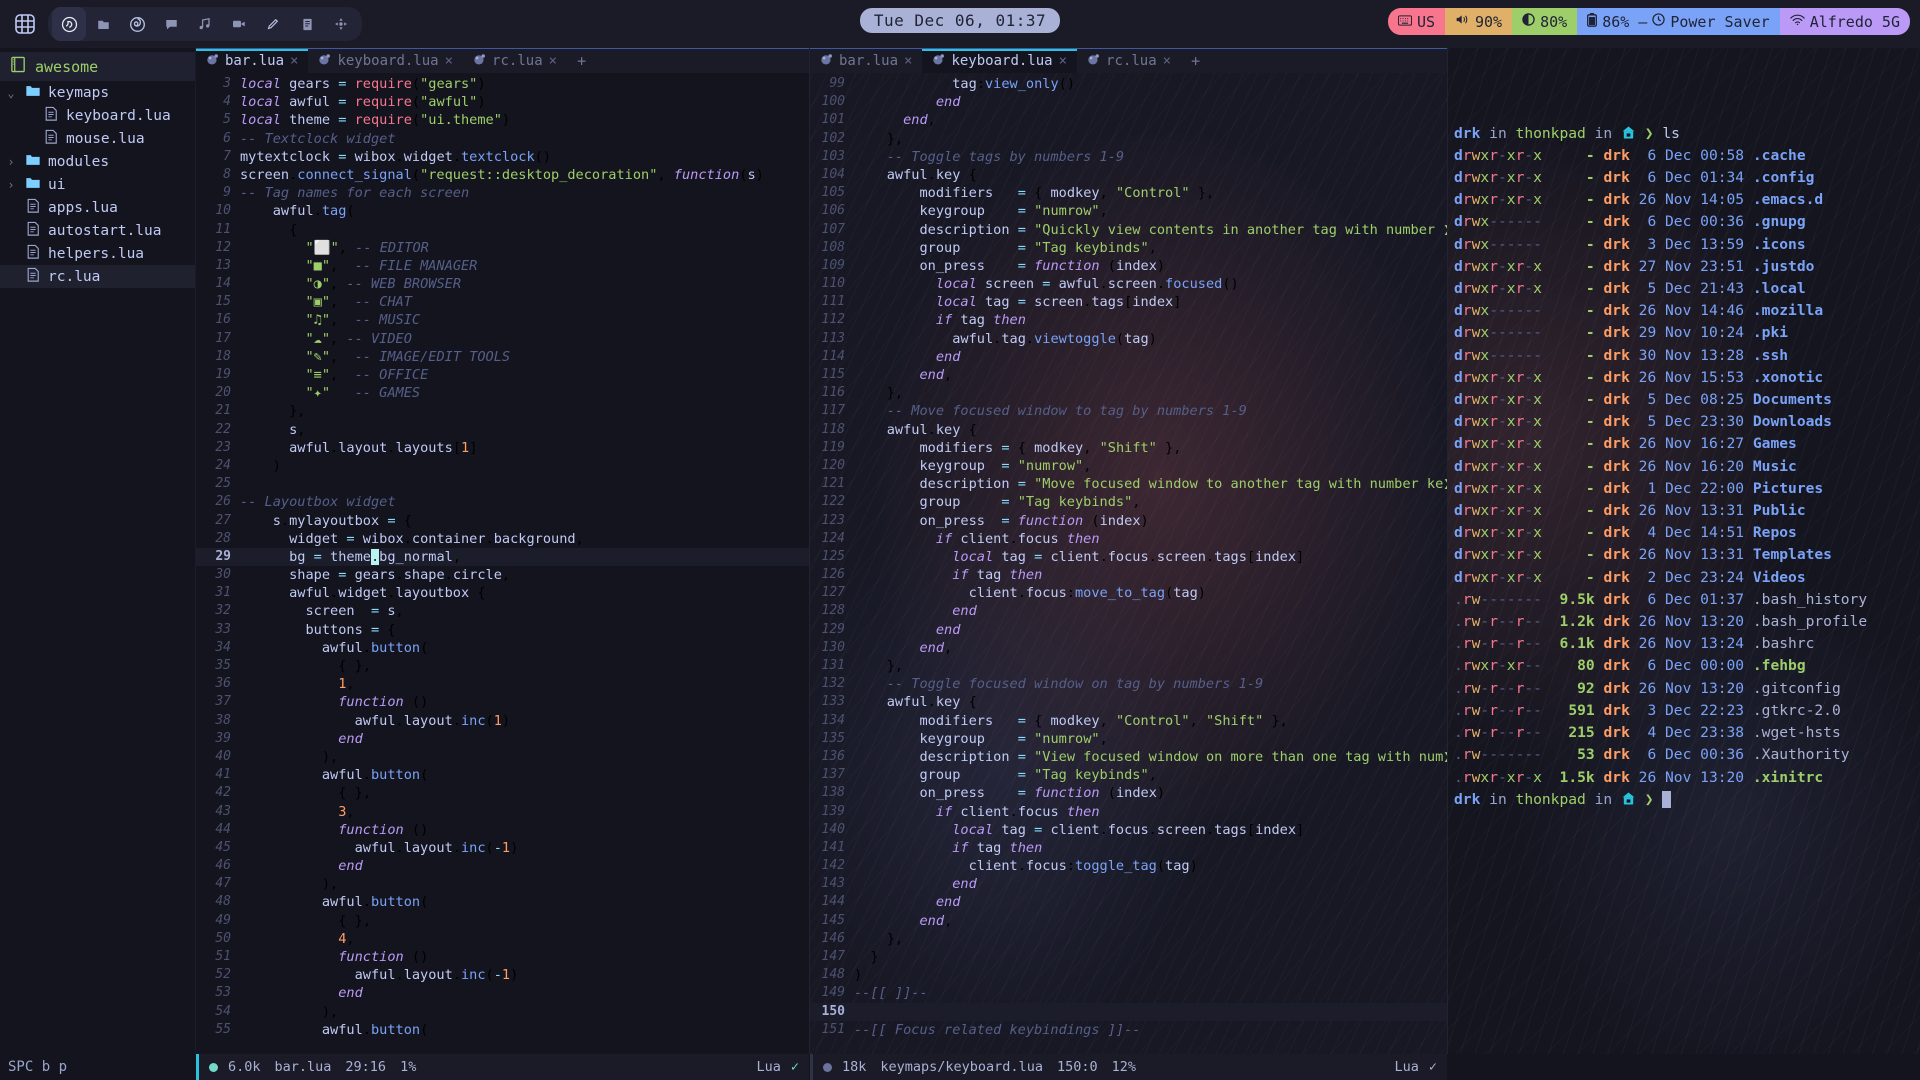 This screenshot has width=1920, height=1080. What do you see at coordinates (502, 230) in the screenshot?
I see `code-line: 11 {` at bounding box center [502, 230].